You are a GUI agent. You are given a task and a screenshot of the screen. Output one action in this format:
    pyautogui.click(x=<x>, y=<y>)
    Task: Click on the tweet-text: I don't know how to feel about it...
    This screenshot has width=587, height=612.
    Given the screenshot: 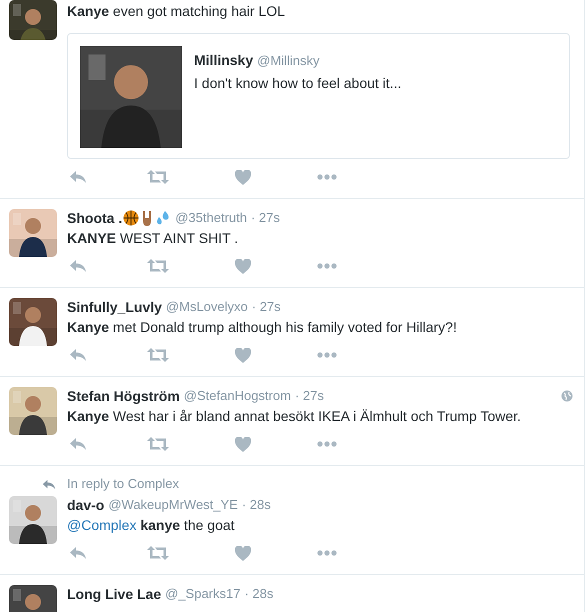 What is the action you would take?
    pyautogui.click(x=298, y=83)
    